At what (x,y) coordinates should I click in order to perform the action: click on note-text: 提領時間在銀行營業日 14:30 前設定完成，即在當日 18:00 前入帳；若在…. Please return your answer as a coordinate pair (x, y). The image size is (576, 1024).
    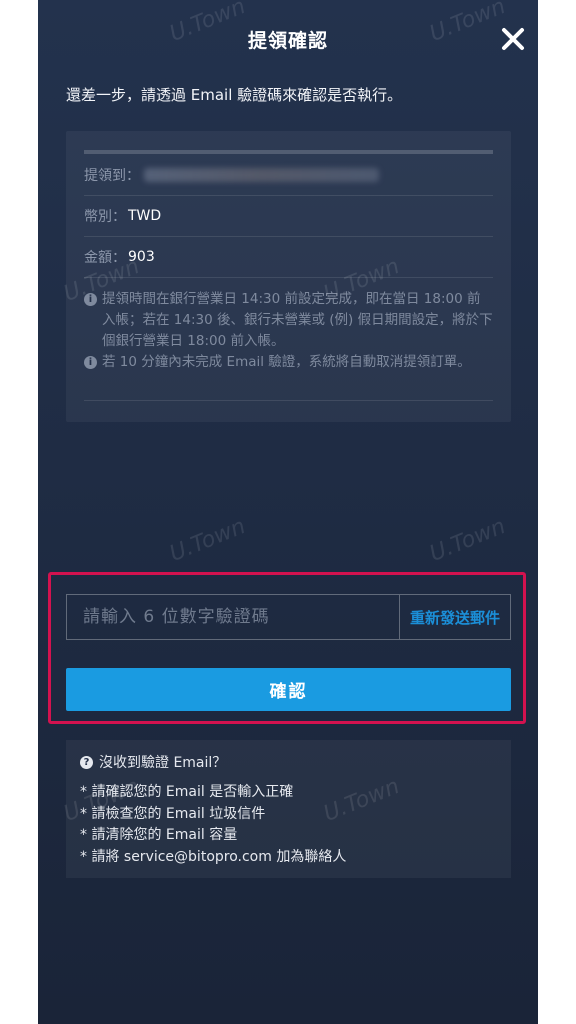
    Looking at the image, I should click on (297, 320).